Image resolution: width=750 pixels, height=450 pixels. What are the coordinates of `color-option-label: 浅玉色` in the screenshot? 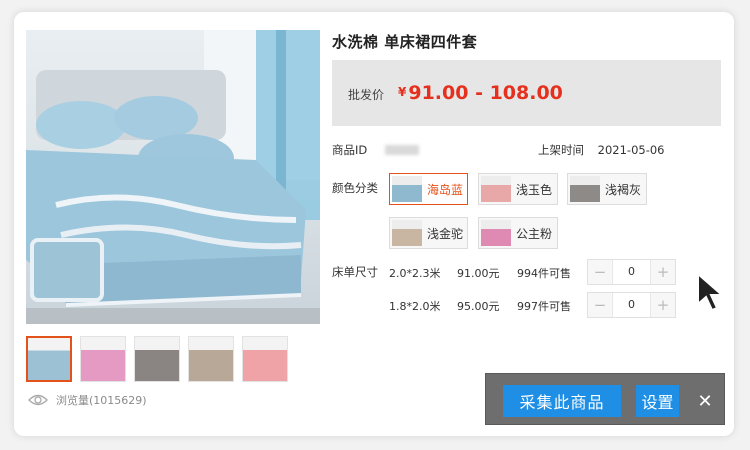 It's located at (534, 189).